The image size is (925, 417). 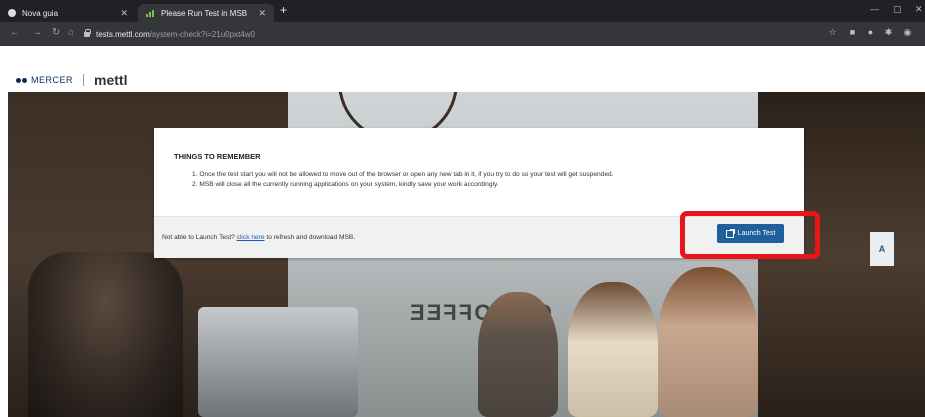 I want to click on home-icon: ⌂, so click(x=71, y=32).